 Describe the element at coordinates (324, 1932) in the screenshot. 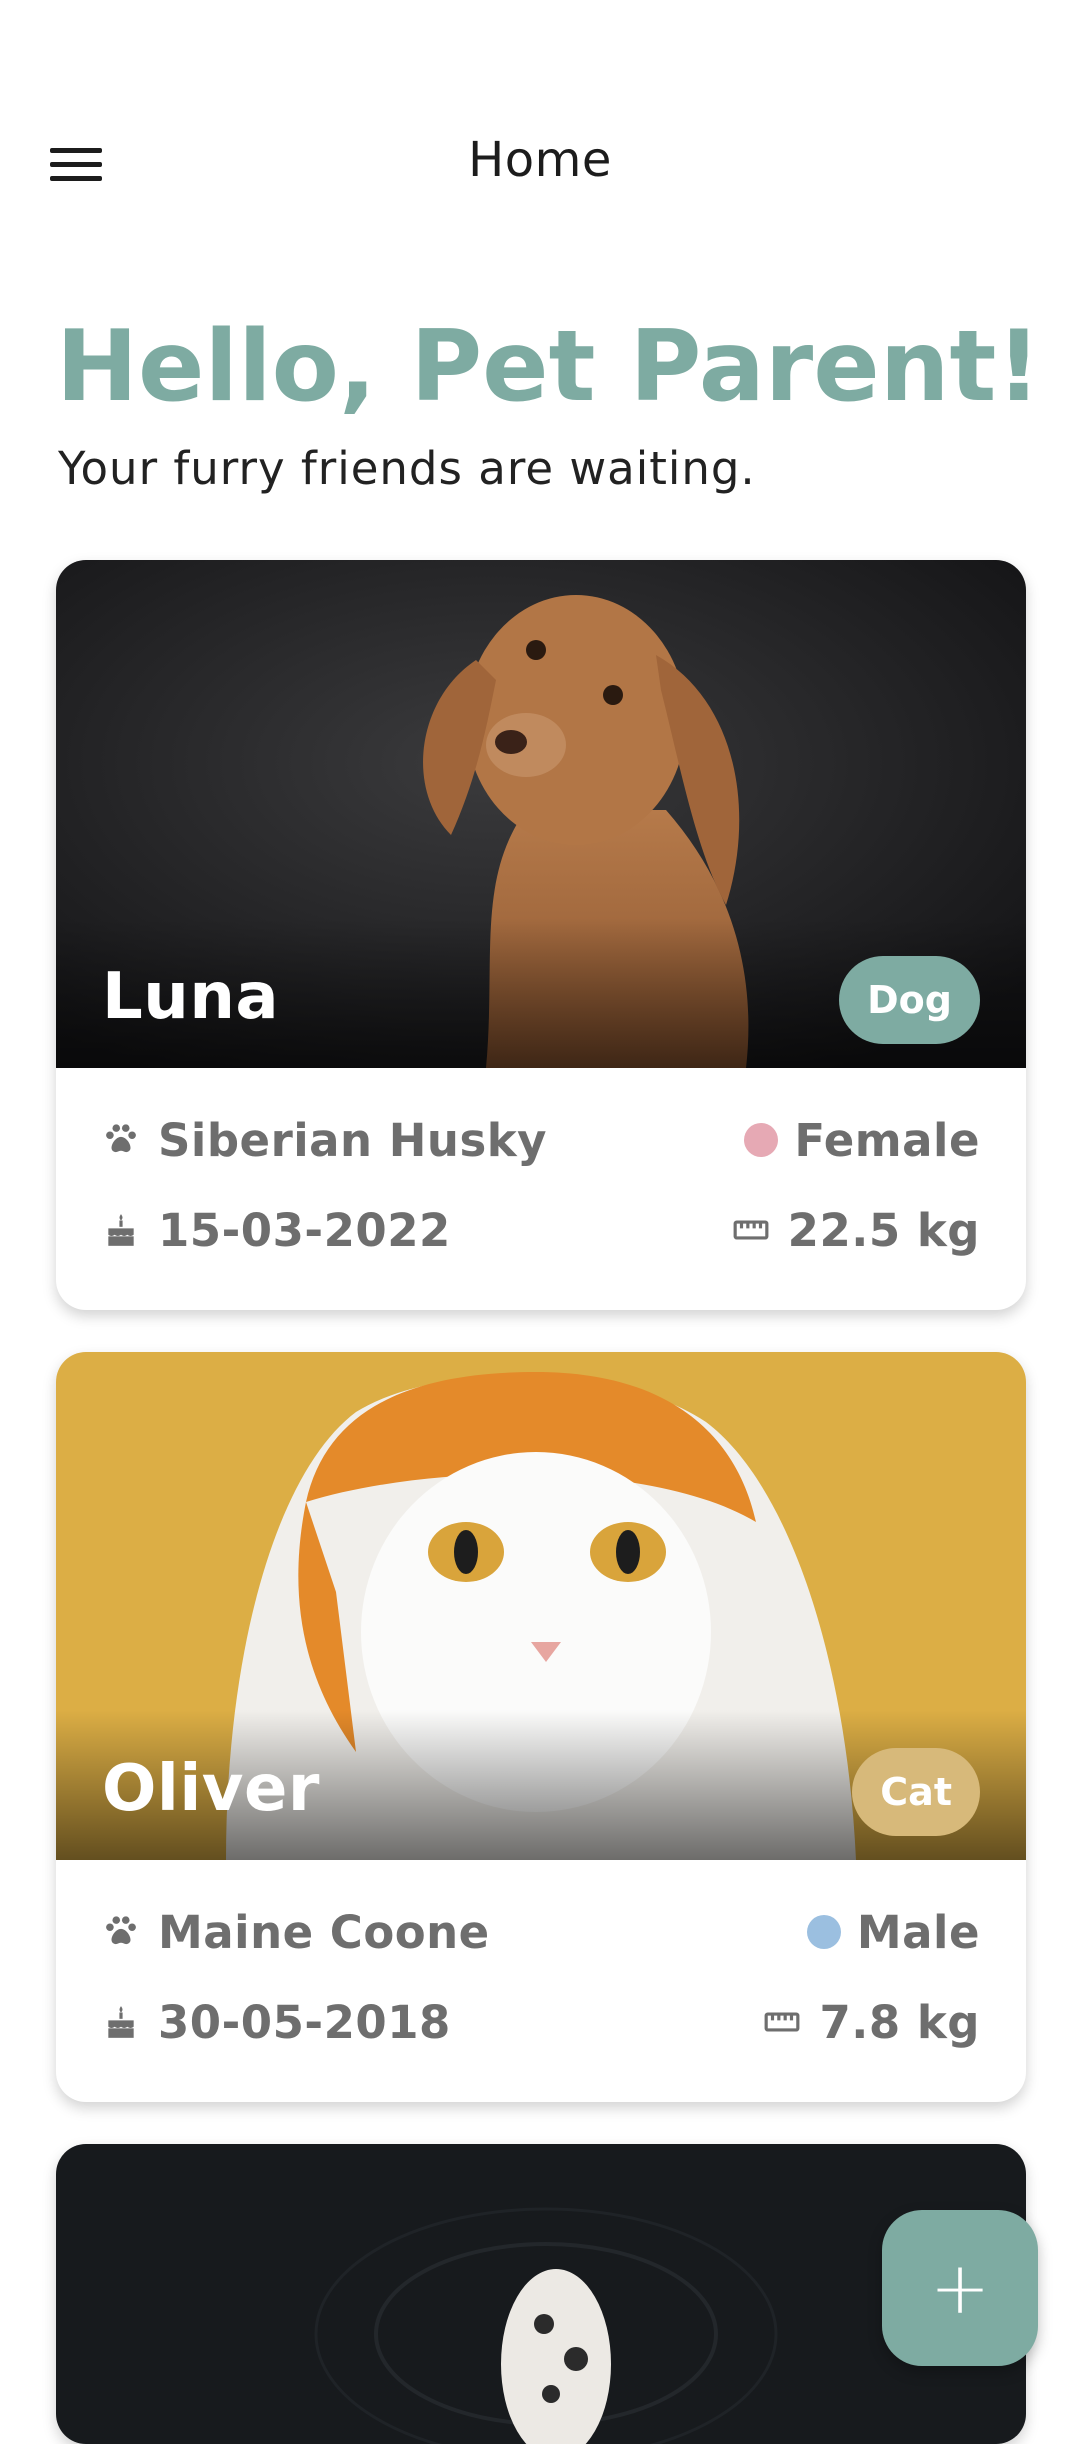

I see `breed-text: Maine Coone` at that location.